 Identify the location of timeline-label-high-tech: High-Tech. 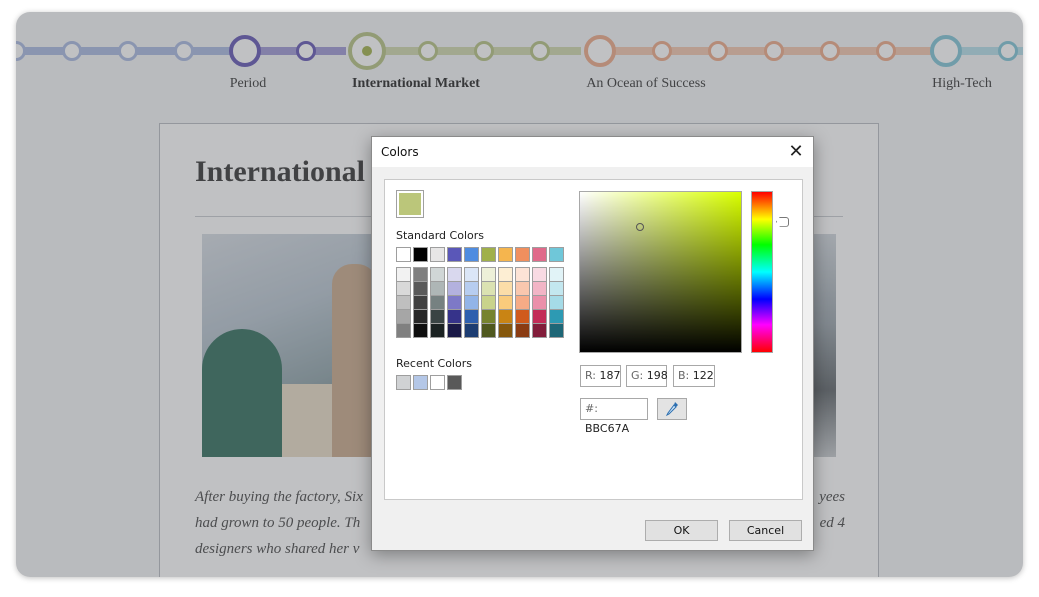
(962, 84).